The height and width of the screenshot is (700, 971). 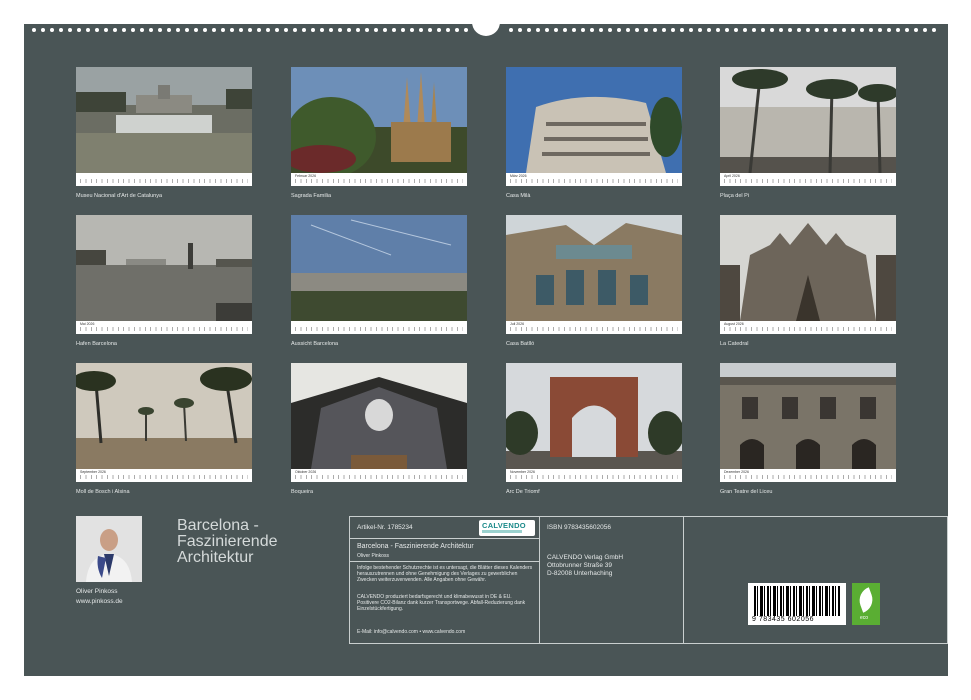 What do you see at coordinates (579, 527) in the screenshot?
I see `isbn: ISBN 9783435602056` at bounding box center [579, 527].